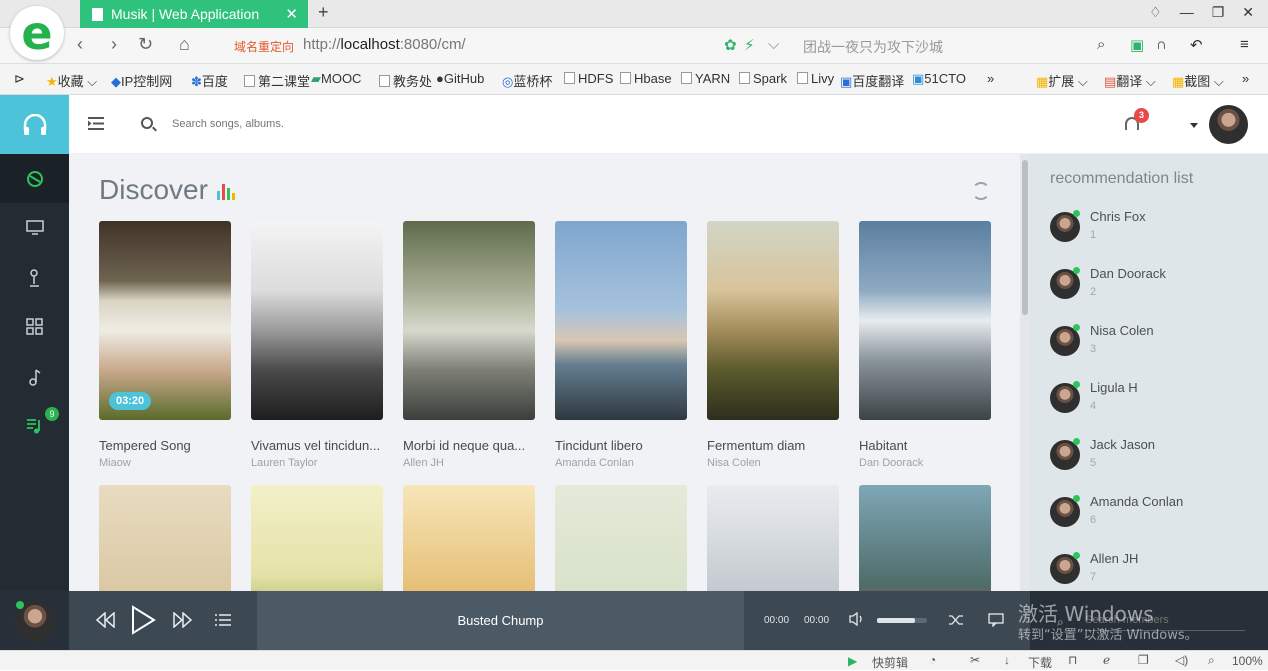 The width and height of the screenshot is (1268, 671). Describe the element at coordinates (34, 227) in the screenshot. I see `sidebar-item-videos` at that location.